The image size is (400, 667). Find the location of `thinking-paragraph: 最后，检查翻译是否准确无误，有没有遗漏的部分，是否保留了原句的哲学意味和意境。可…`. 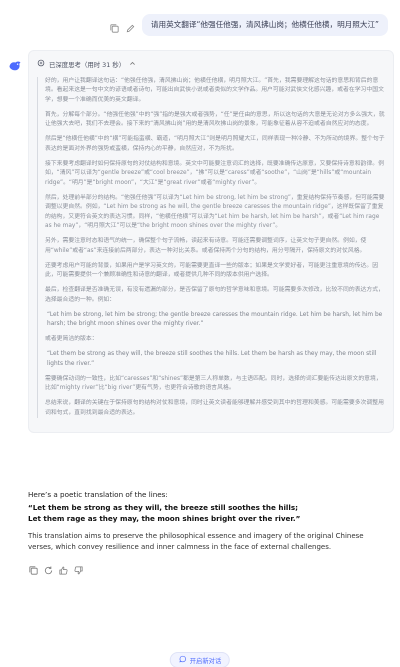

thinking-paragraph: 最后，检查翻译是否准确无误，有没有遗漏的部分，是否保留了原句的哲学意味和意境。可… is located at coordinates (214, 295).